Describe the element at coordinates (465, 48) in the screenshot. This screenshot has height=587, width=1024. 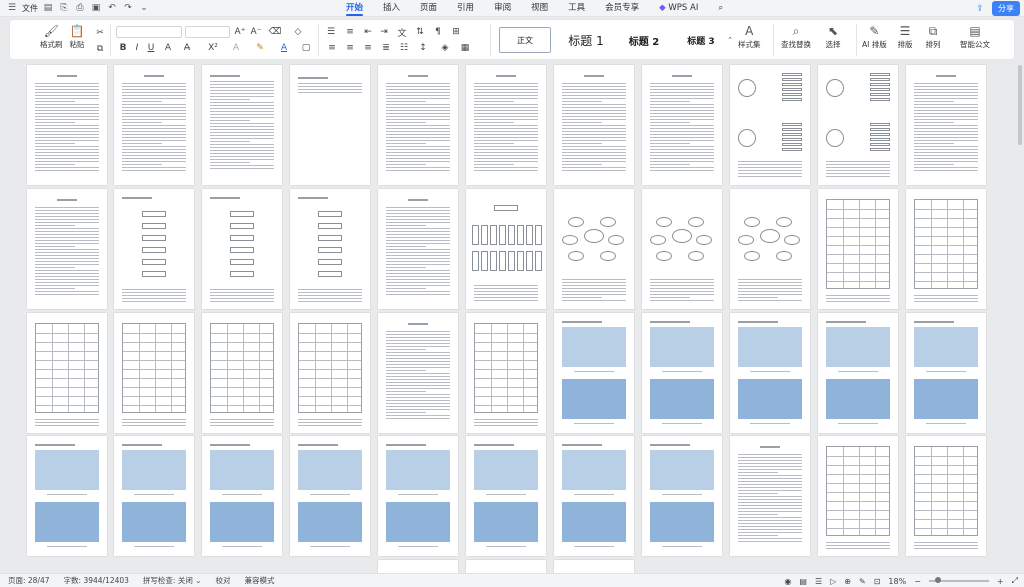
I see `borders-icon: ▦` at that location.